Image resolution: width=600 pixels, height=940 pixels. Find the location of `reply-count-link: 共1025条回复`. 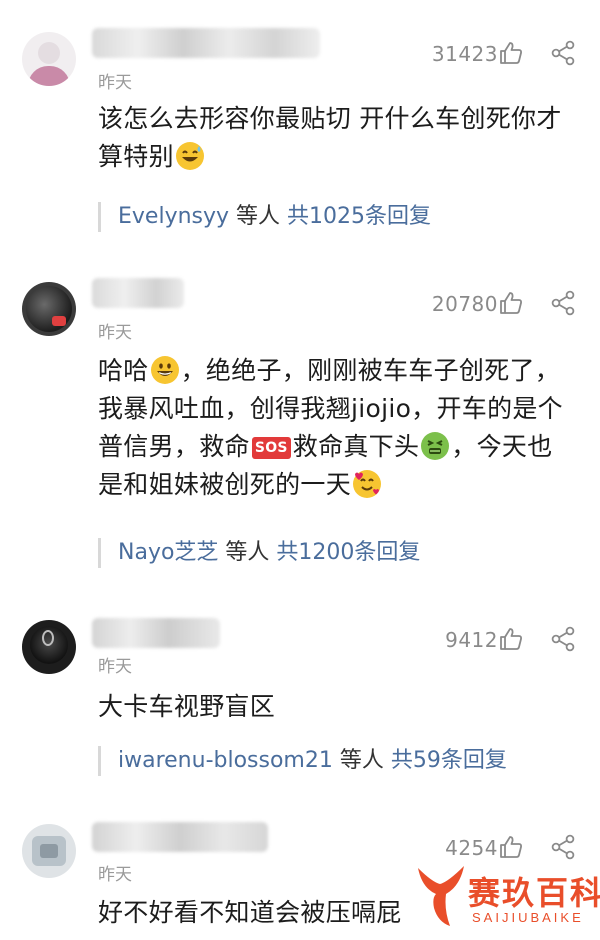

reply-count-link: 共1025条回复 is located at coordinates (359, 216).